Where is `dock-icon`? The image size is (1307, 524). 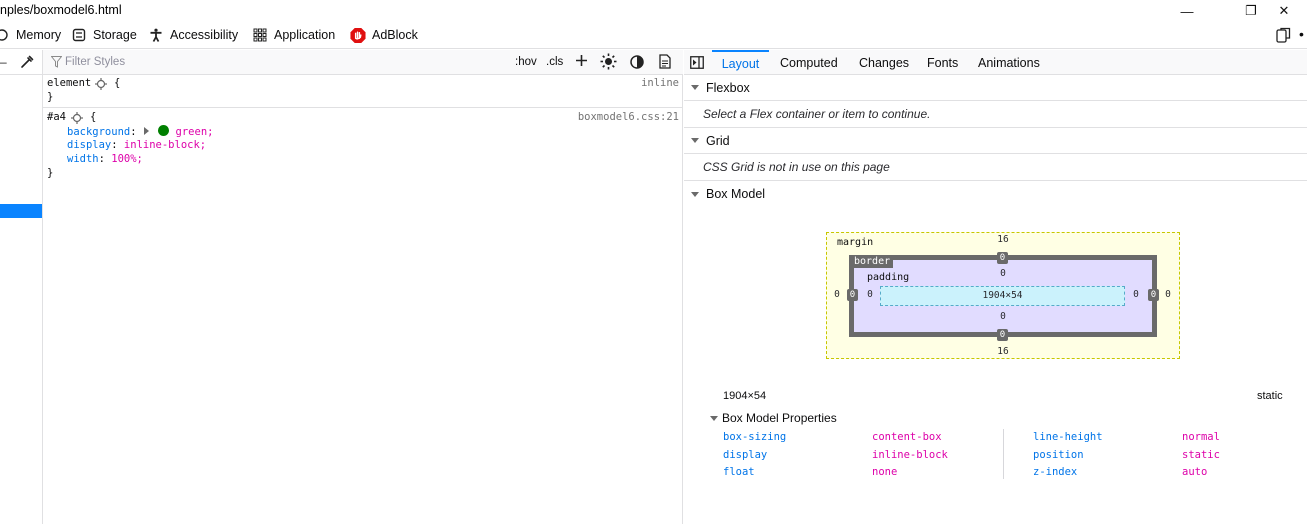 dock-icon is located at coordinates (1283, 36).